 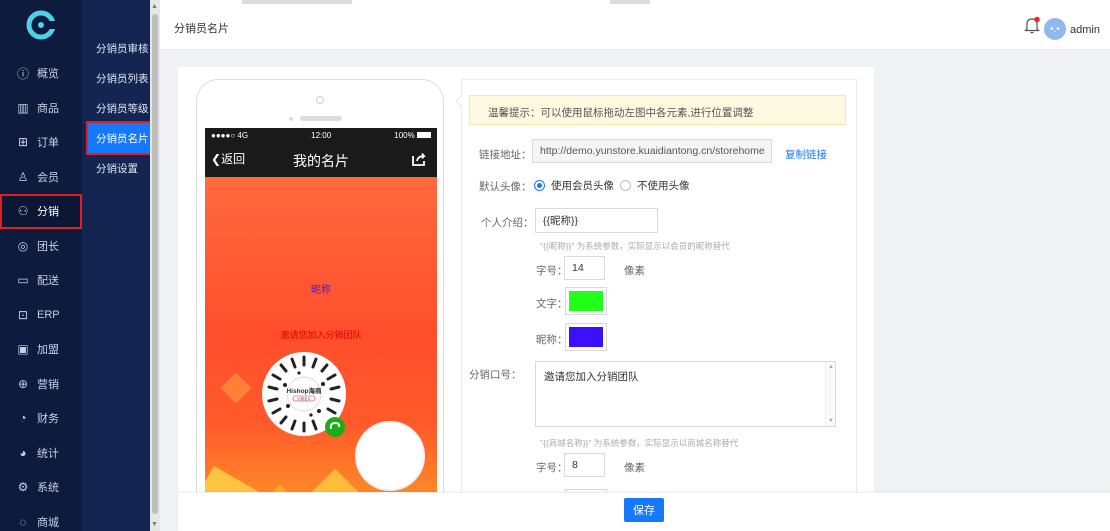 I want to click on secondary-sidebar: 分销员审核 分销员列表 分销员等级 分销员名片 分销设置, so click(x=116, y=265).